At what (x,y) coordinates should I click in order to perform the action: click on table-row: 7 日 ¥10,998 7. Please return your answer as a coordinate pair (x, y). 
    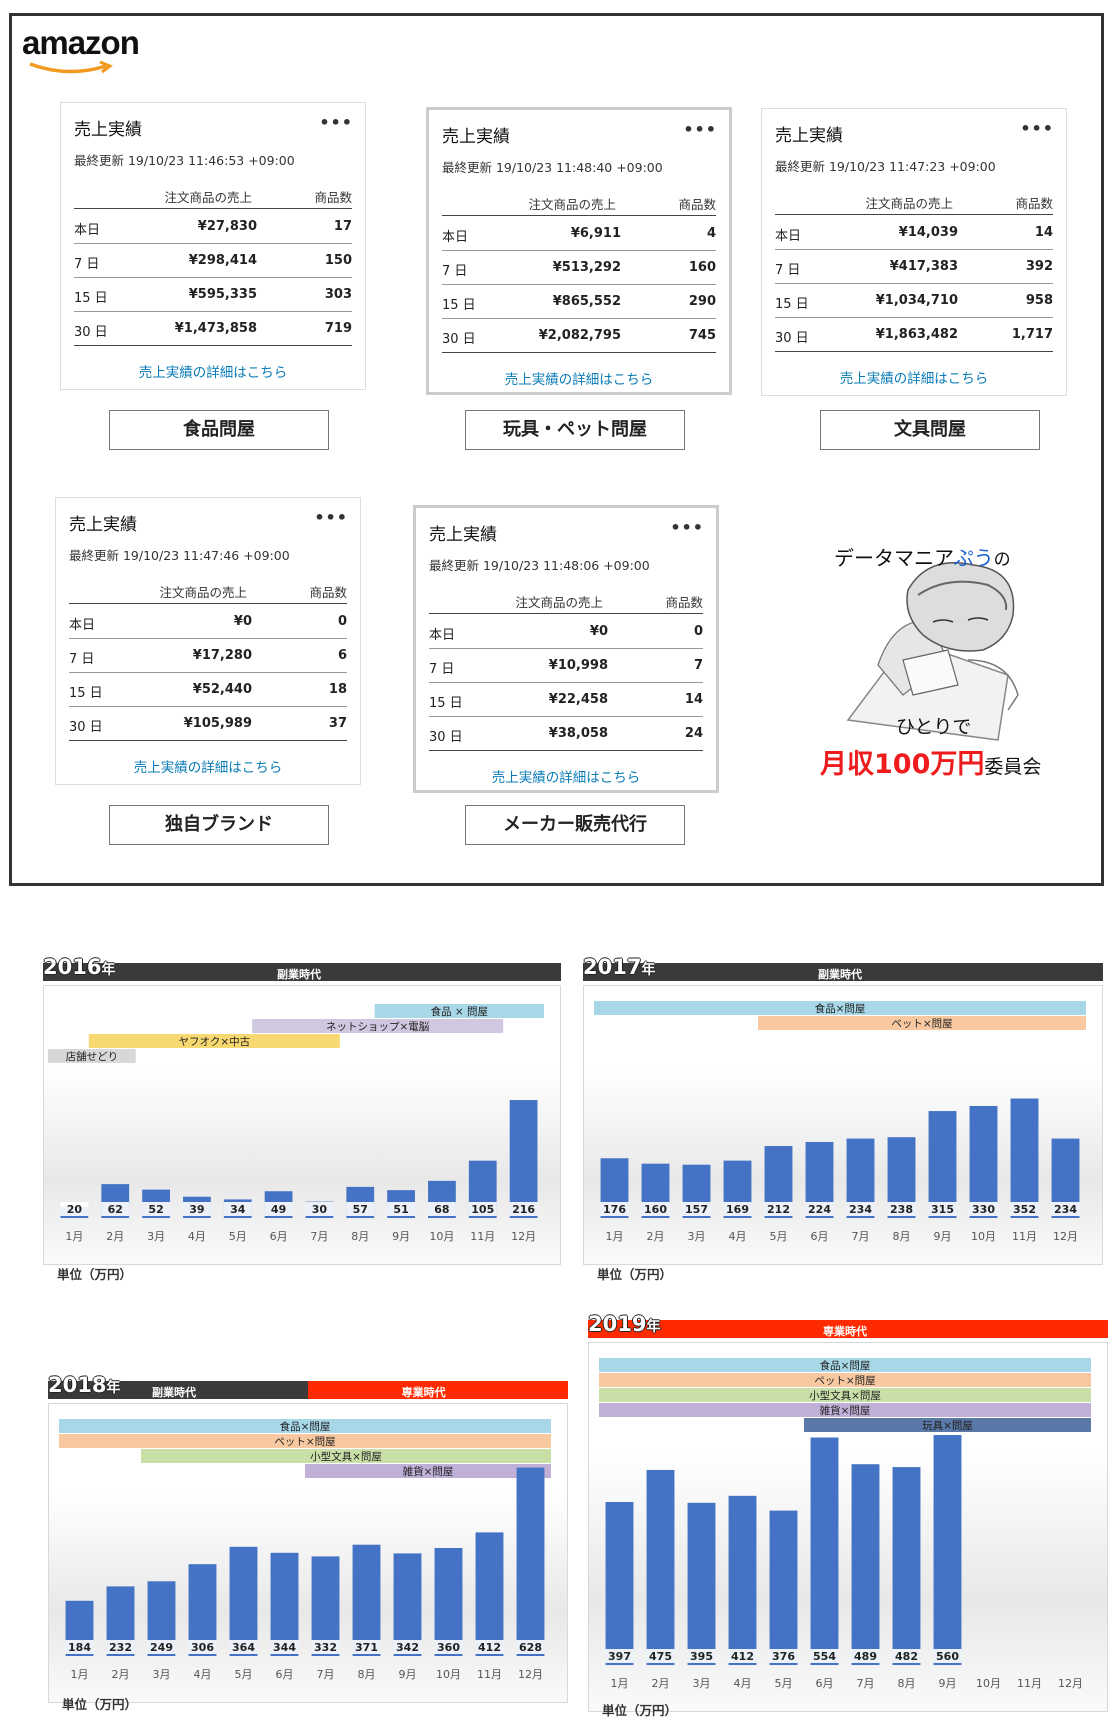
    Looking at the image, I should click on (566, 666).